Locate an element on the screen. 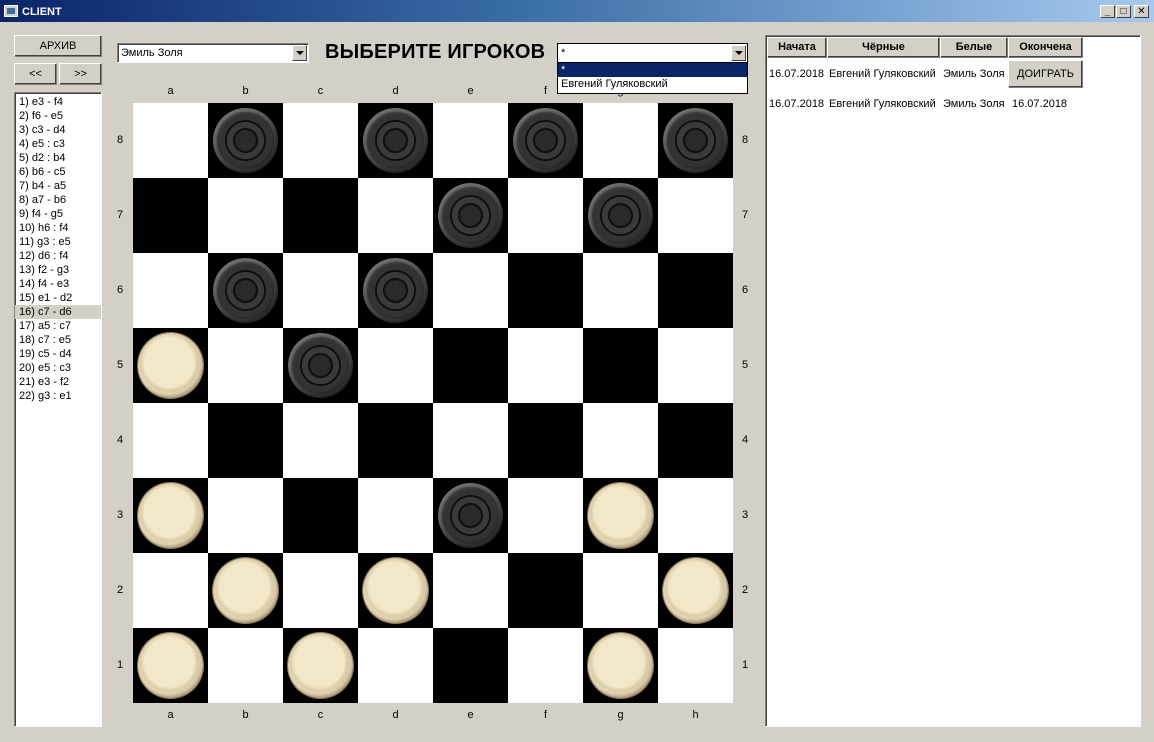  square-g1 is located at coordinates (620, 665).